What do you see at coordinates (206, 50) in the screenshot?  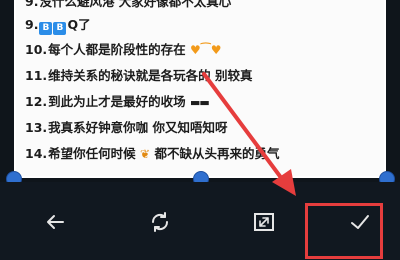 I see `orange-hearts-icon: ♥︎⁀♥︎` at bounding box center [206, 50].